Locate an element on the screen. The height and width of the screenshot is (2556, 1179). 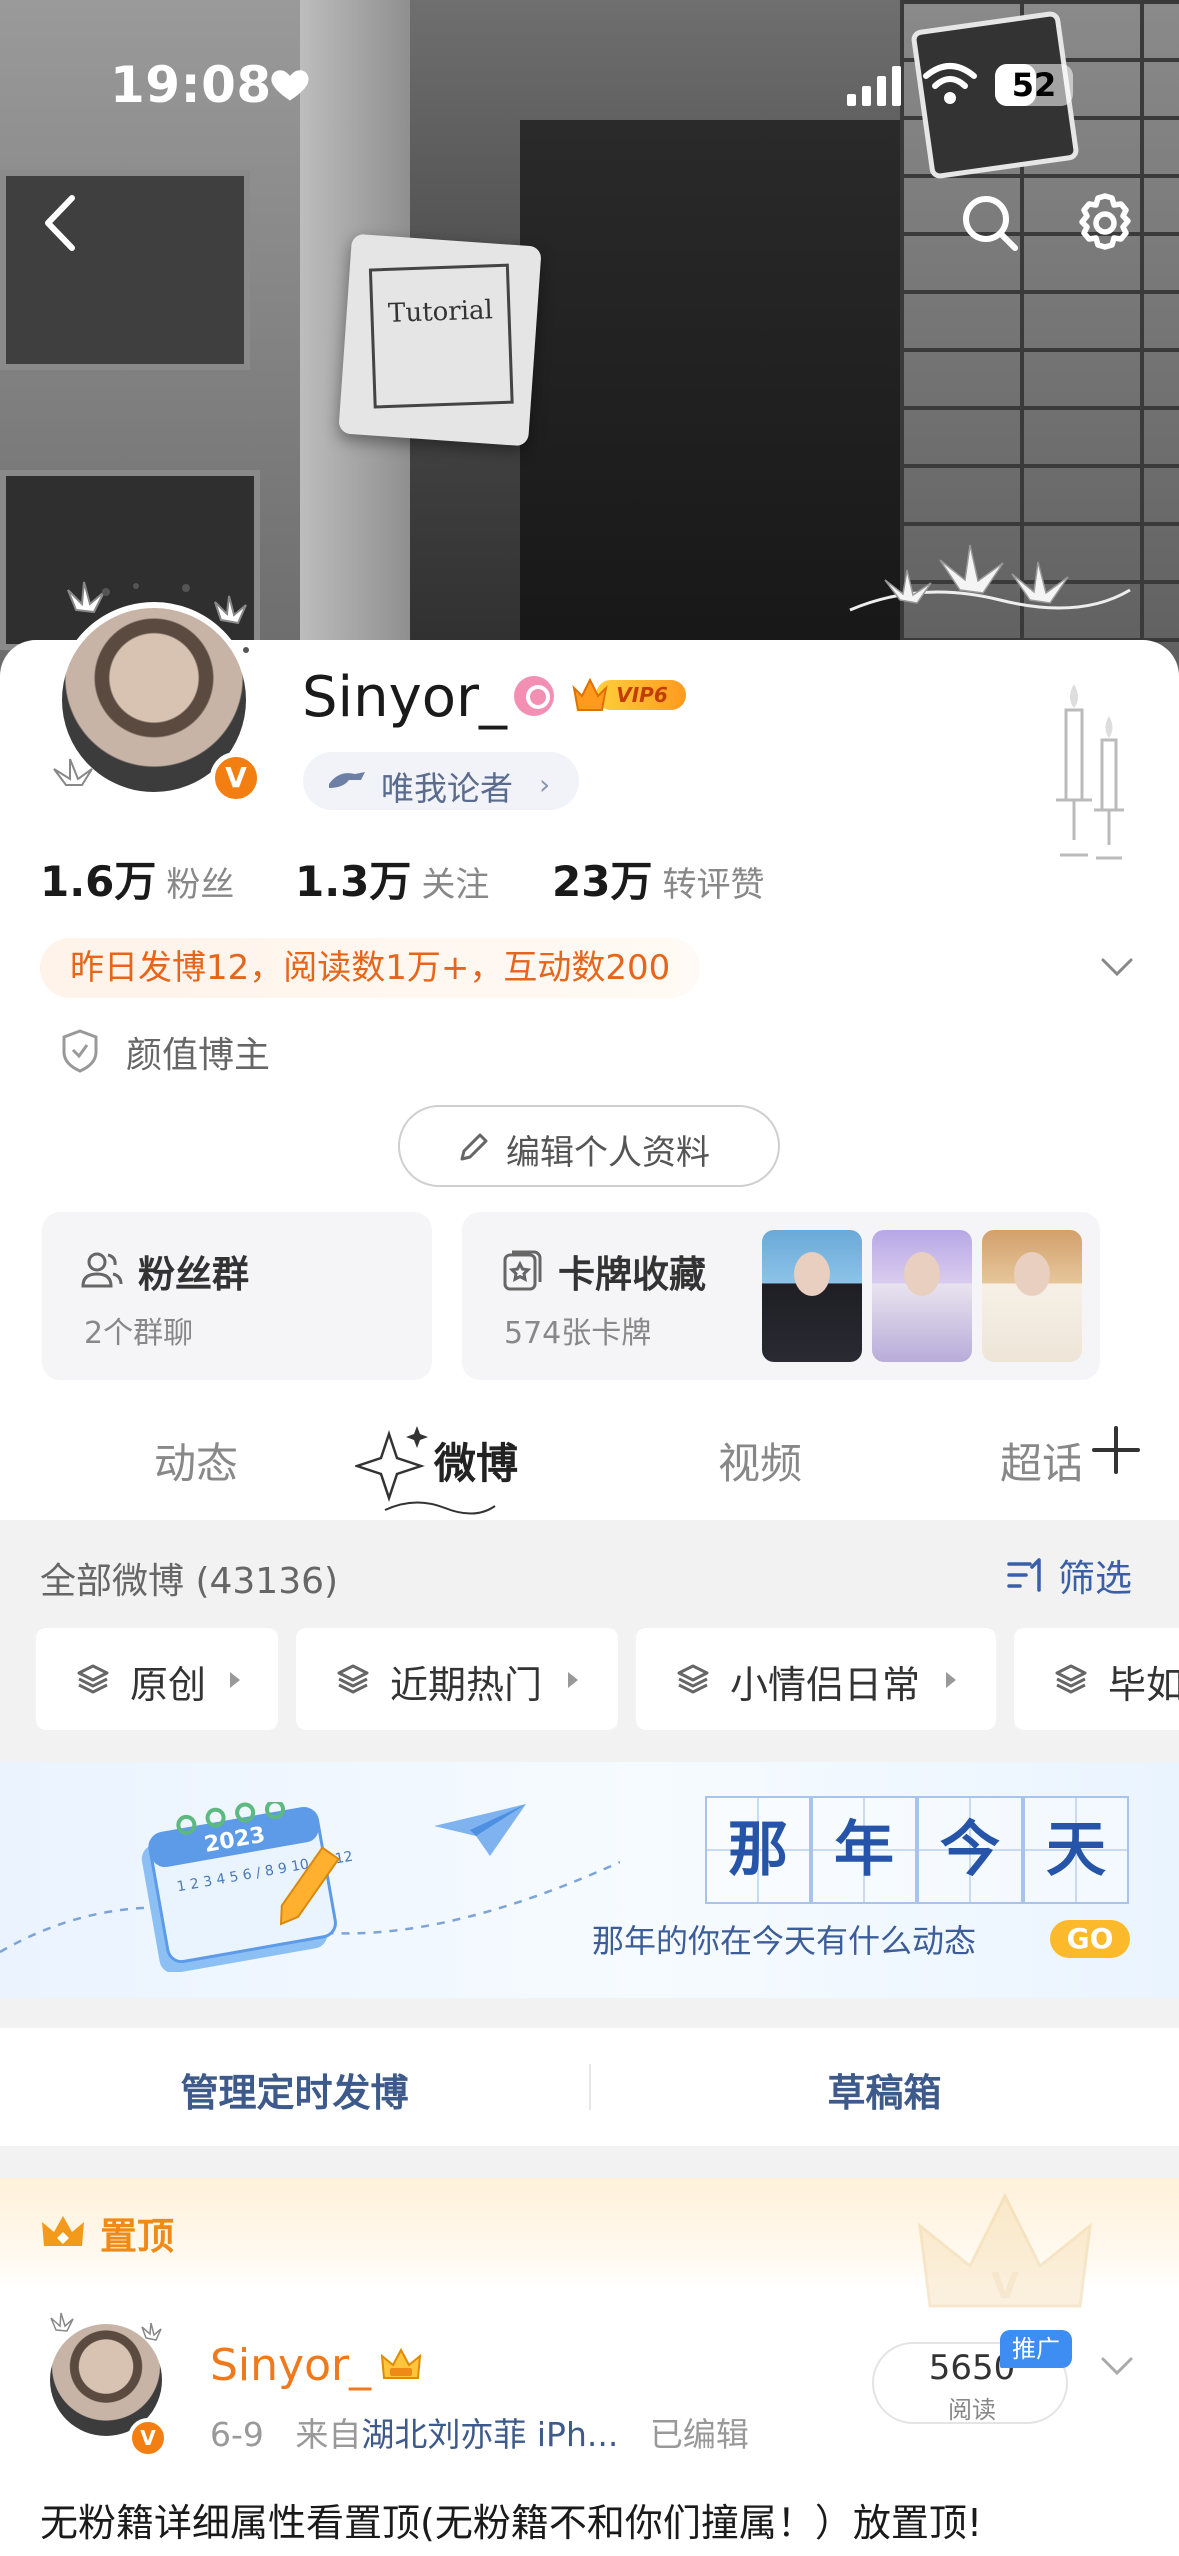
title-badge-label: 唯我论者 is located at coordinates (447, 788).